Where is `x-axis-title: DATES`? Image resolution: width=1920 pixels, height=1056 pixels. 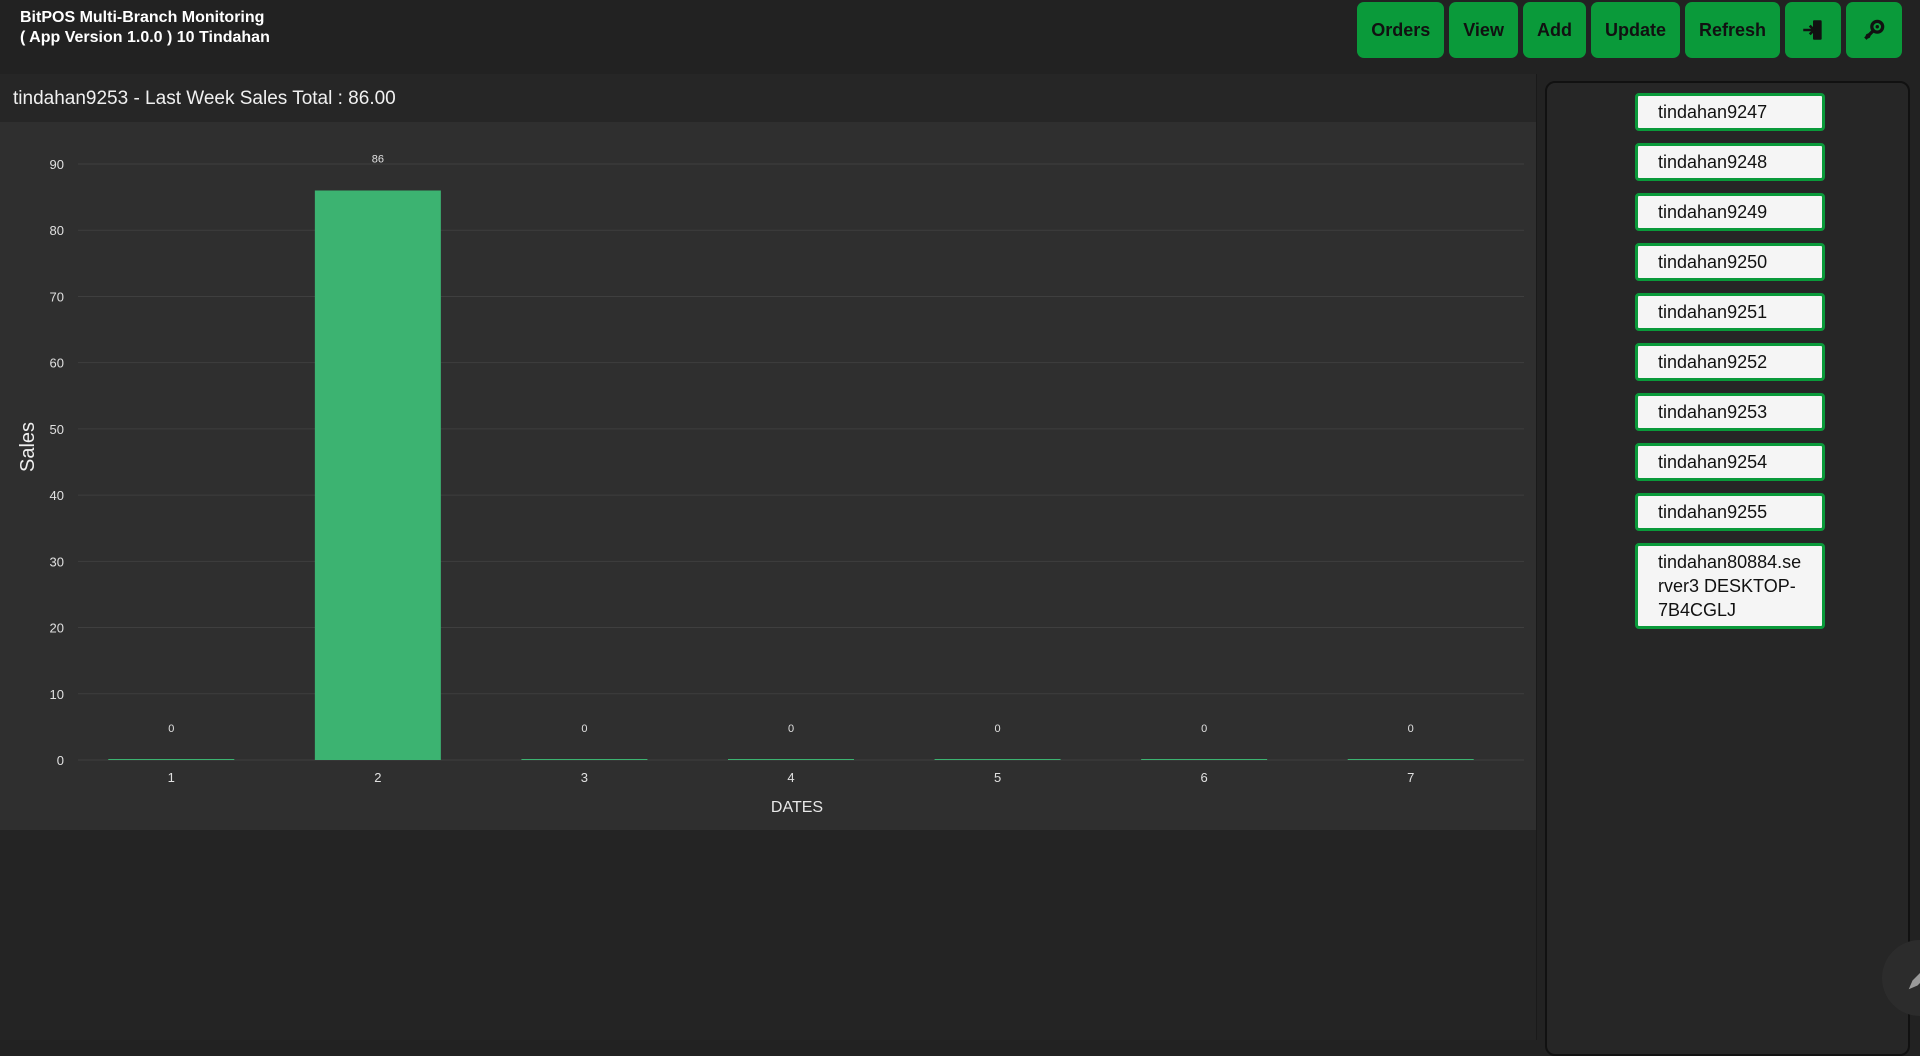 x-axis-title: DATES is located at coordinates (797, 807).